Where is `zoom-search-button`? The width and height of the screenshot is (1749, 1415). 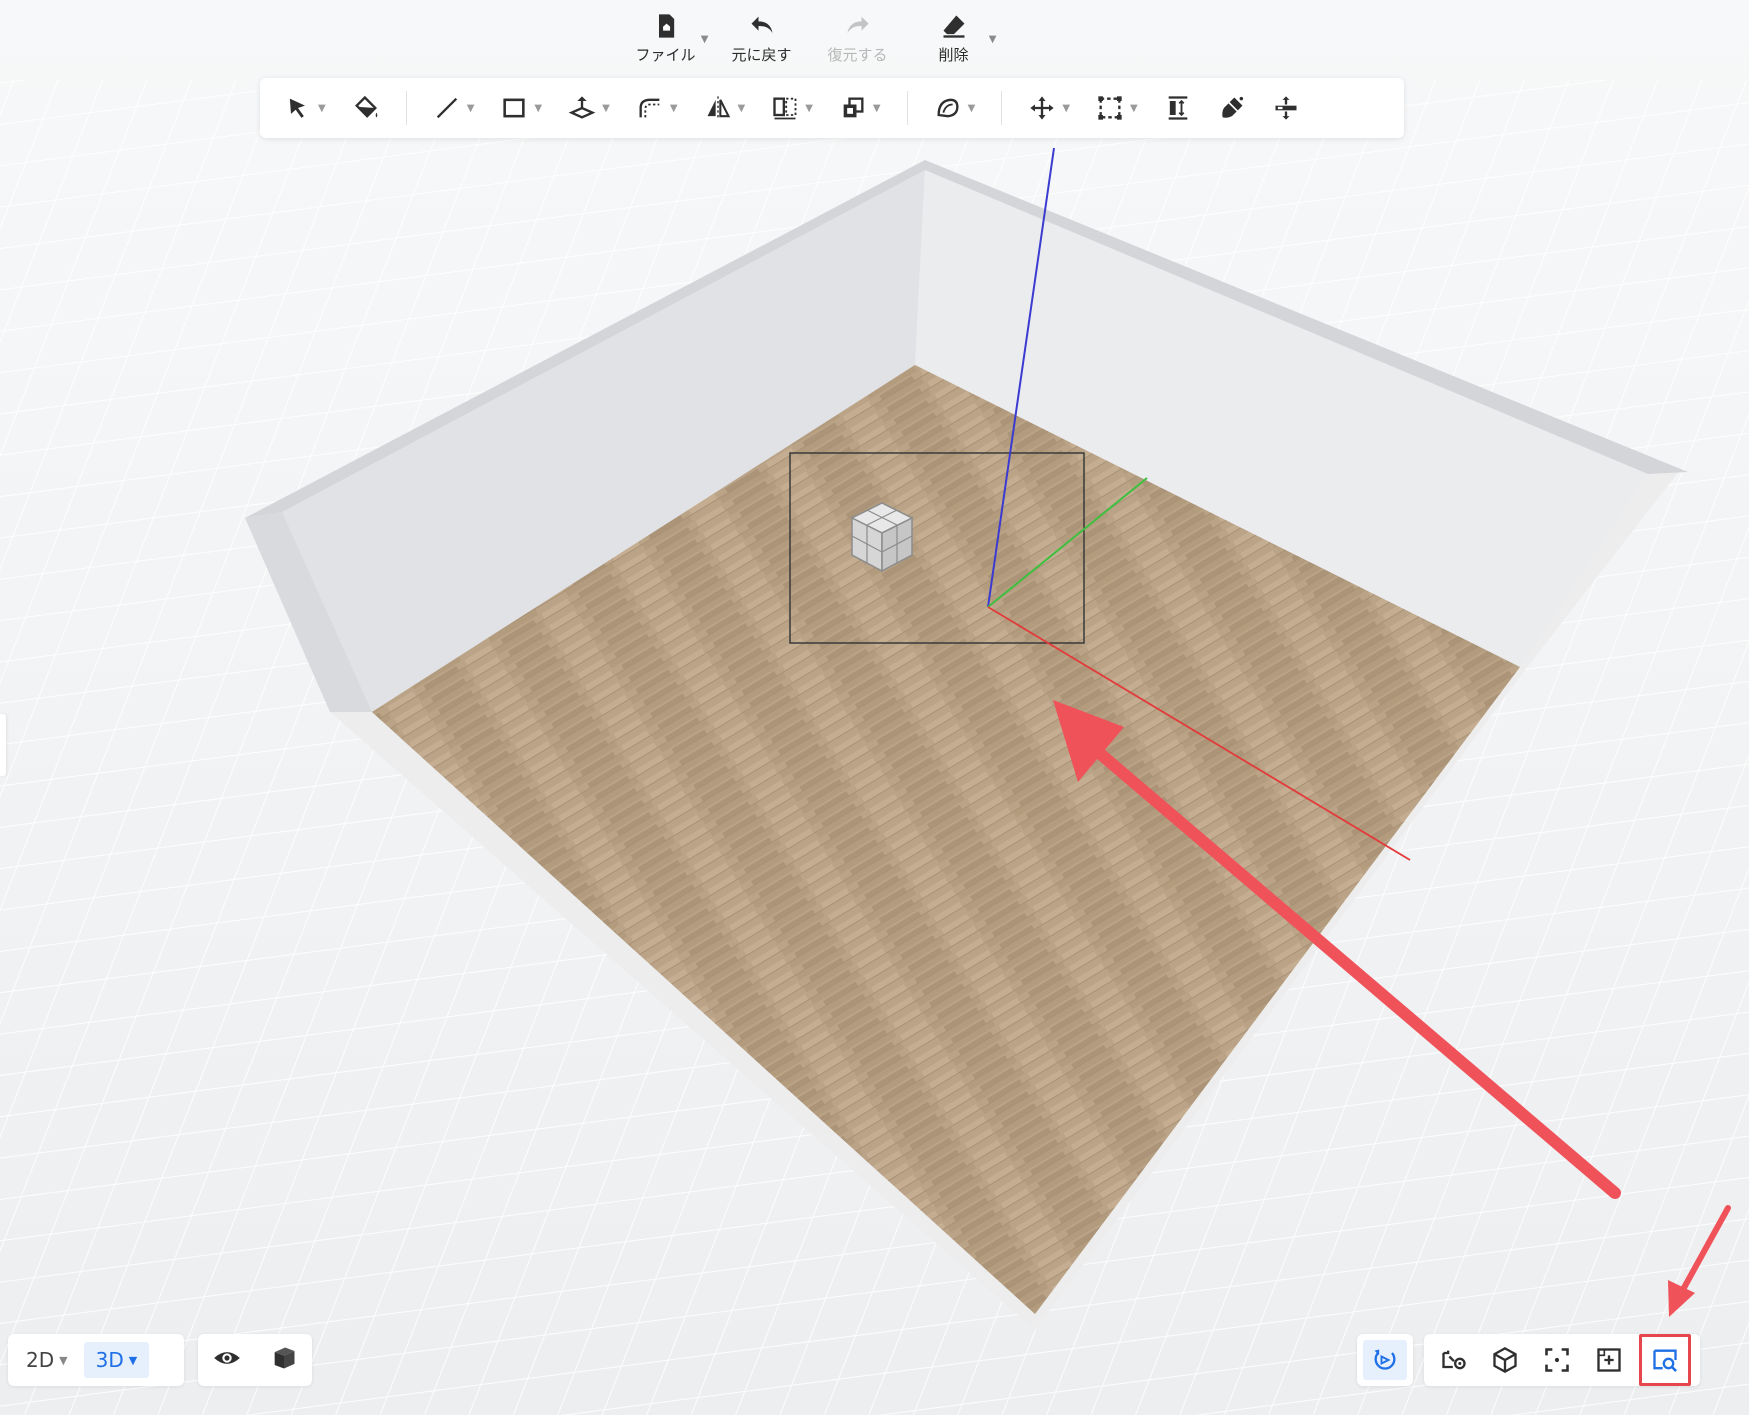 zoom-search-button is located at coordinates (1665, 1360).